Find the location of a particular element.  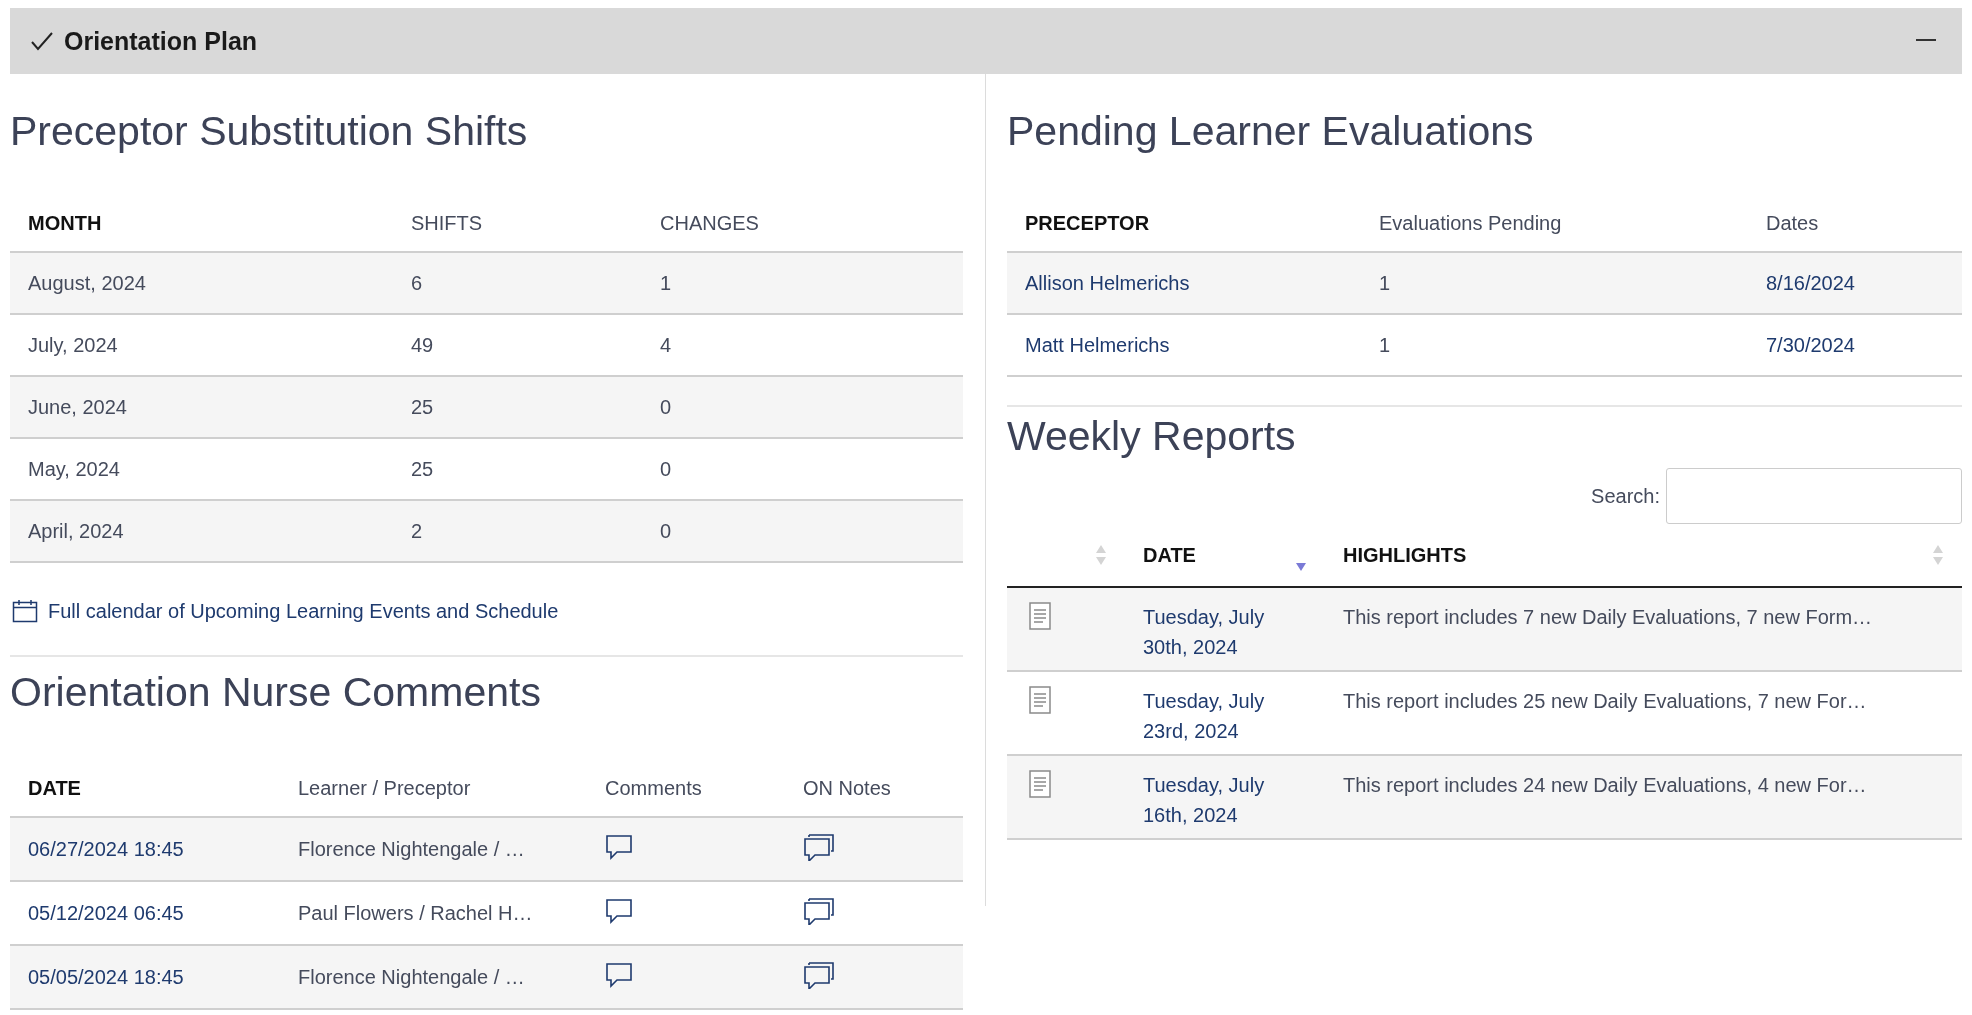

column-header: DATE is located at coordinates (1169, 555).